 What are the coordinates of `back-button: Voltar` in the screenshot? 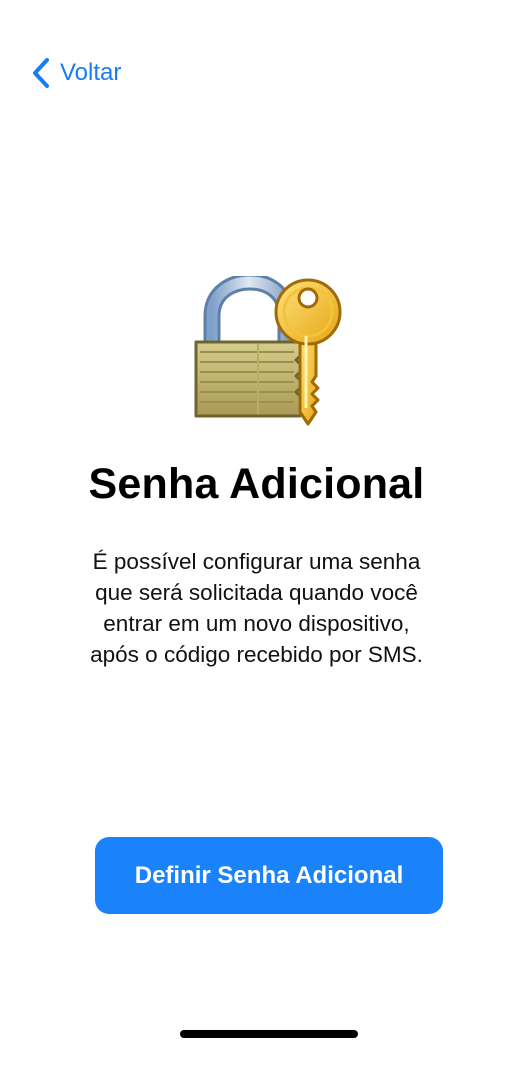 It's located at (75, 73).